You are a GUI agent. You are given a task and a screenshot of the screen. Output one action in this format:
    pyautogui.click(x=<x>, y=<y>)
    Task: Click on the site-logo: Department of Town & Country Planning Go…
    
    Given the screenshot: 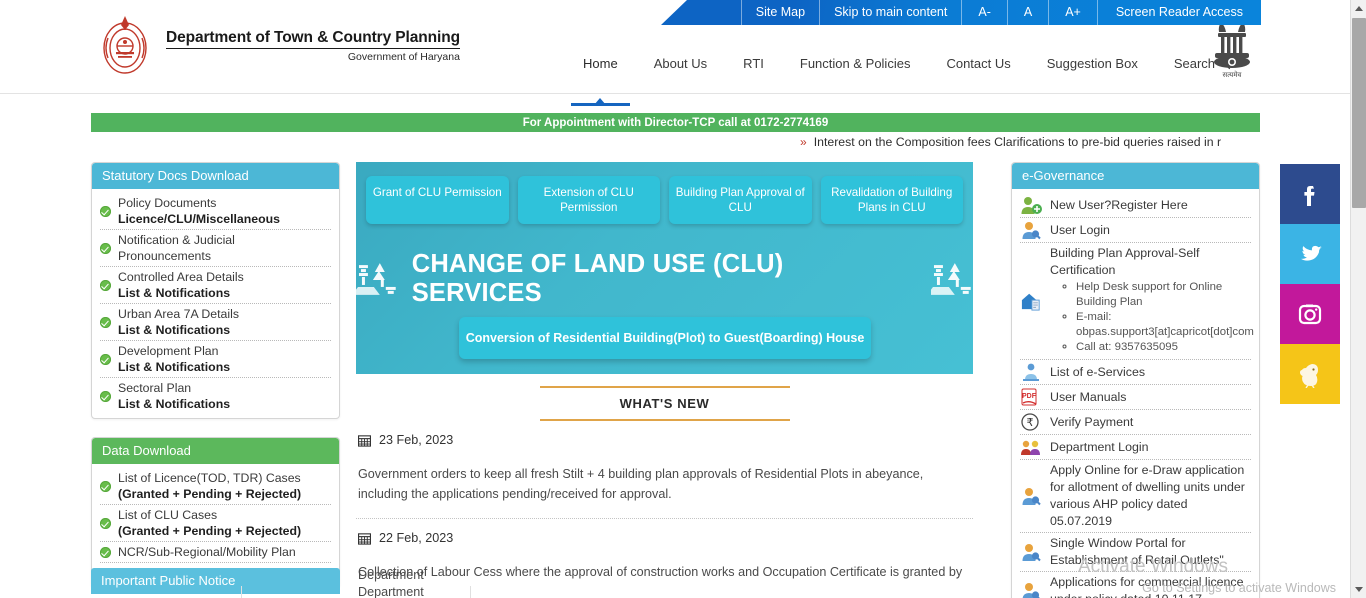 What is the action you would take?
    pyautogui.click(x=278, y=43)
    